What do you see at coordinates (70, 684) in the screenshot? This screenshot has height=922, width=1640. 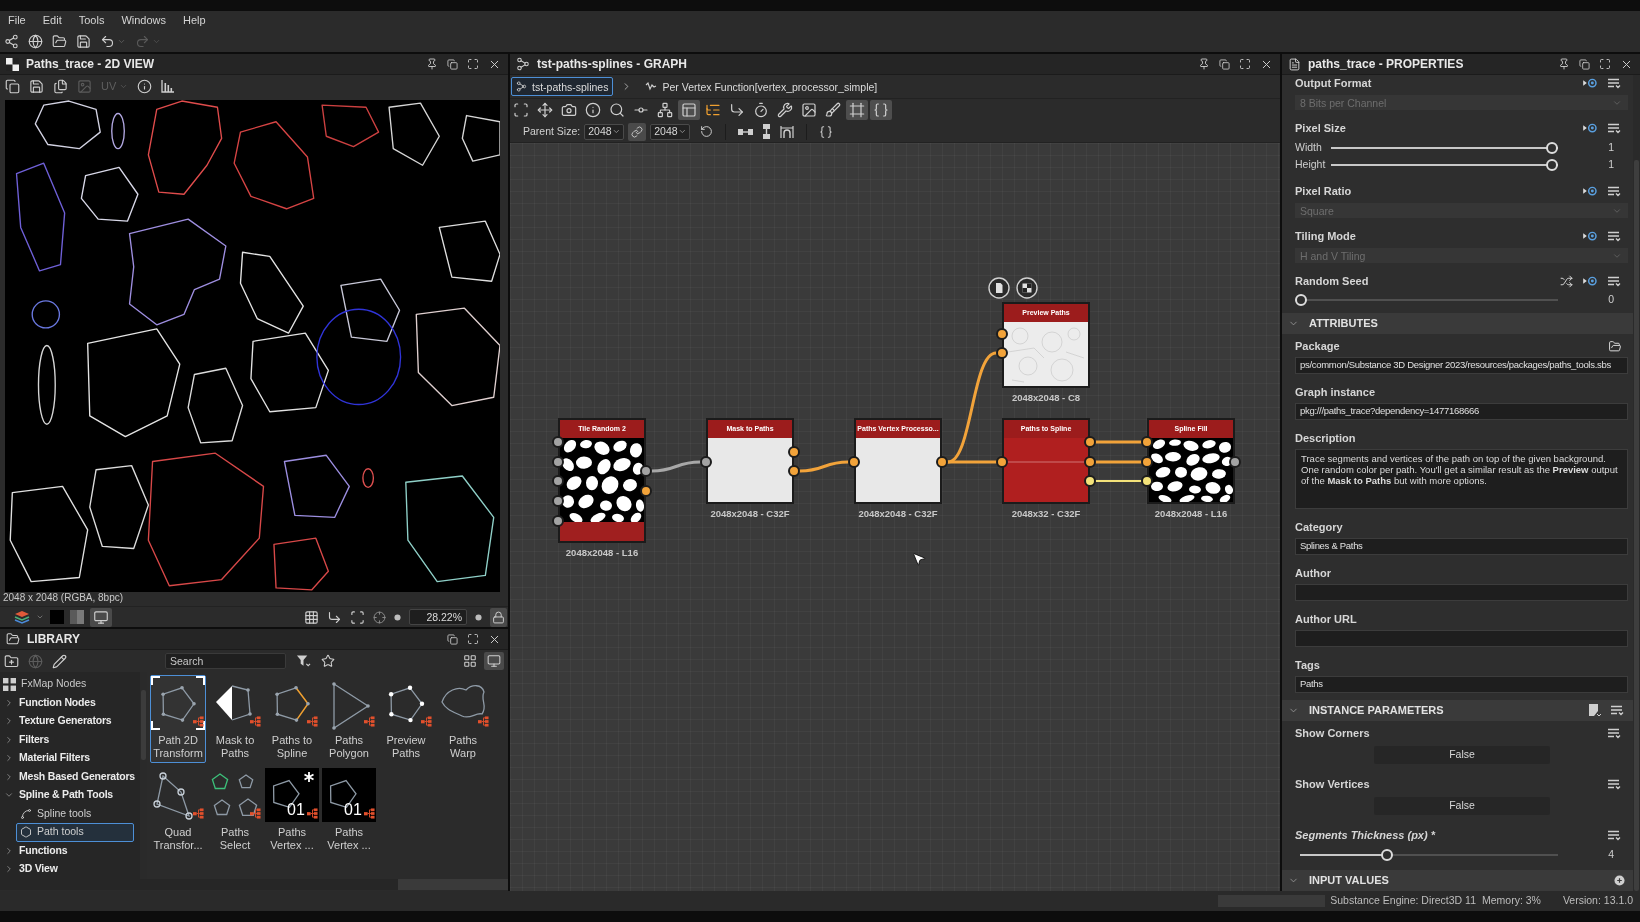 I see `tree-item: FxMap Nodes` at bounding box center [70, 684].